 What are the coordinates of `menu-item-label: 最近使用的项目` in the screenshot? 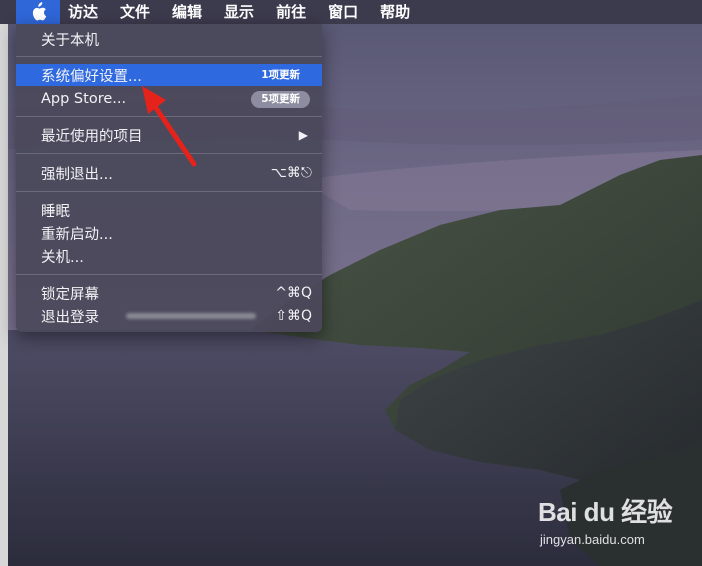 It's located at (92, 136).